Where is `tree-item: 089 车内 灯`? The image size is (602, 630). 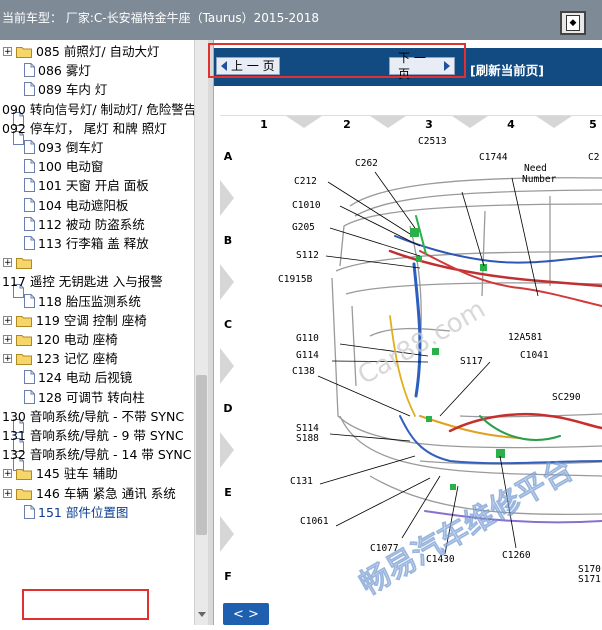 tree-item: 089 车内 灯 is located at coordinates (97, 90).